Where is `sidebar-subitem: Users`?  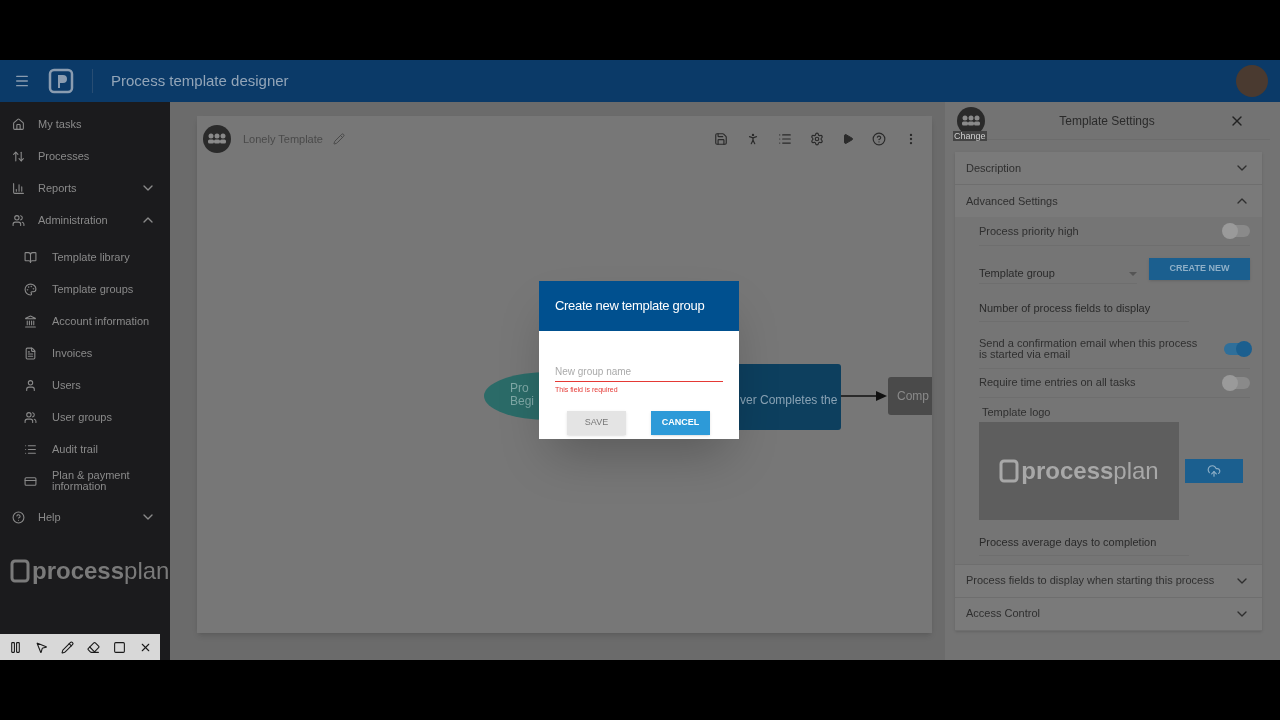 sidebar-subitem: Users is located at coordinates (85, 385).